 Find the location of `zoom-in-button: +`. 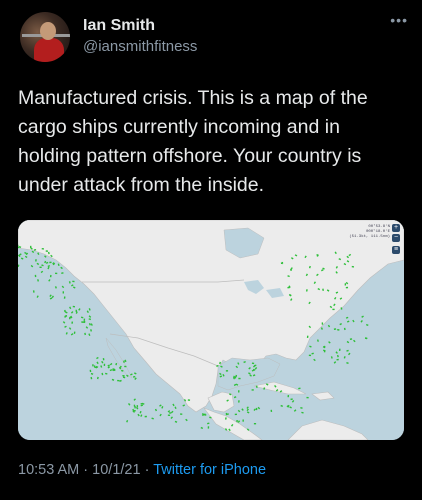

zoom-in-button: + is located at coordinates (396, 228).